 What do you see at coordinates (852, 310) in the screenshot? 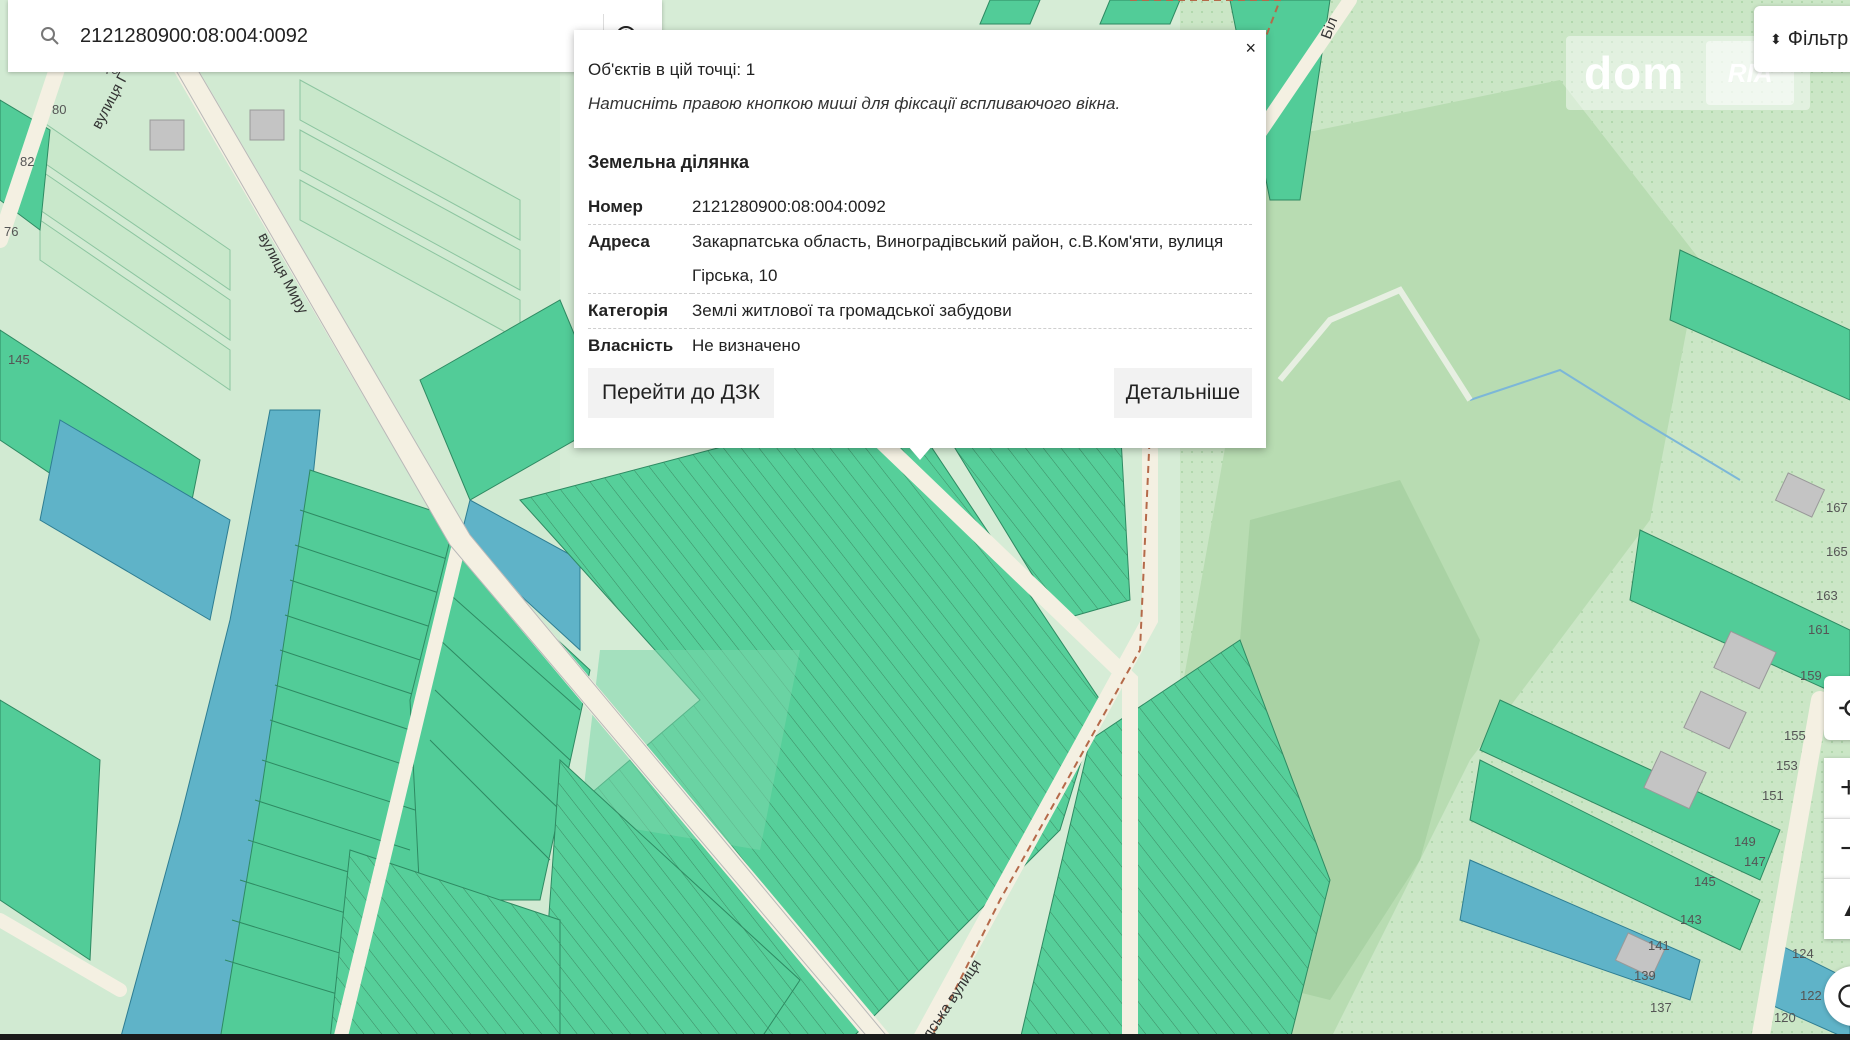
I see `property-value: Землі житлової та громадської забудови` at bounding box center [852, 310].